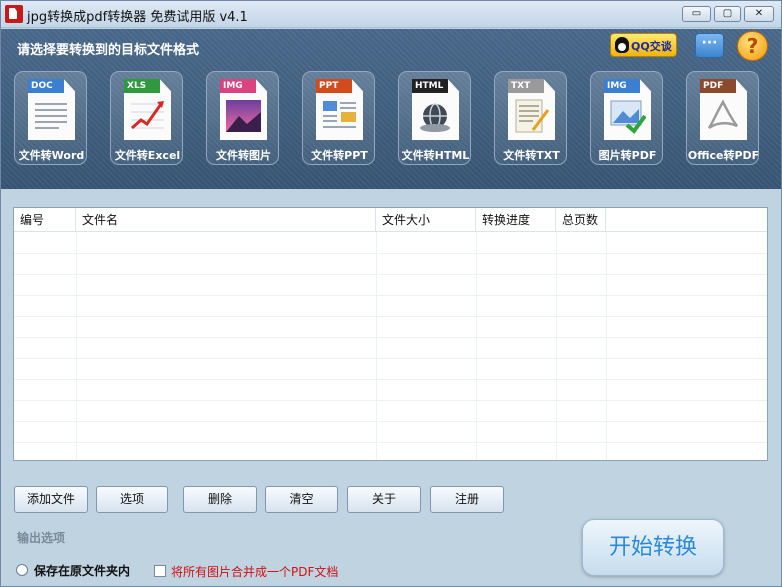 Image resolution: width=782 pixels, height=587 pixels. I want to click on qq-chat-button: QQ交谈, so click(643, 45).